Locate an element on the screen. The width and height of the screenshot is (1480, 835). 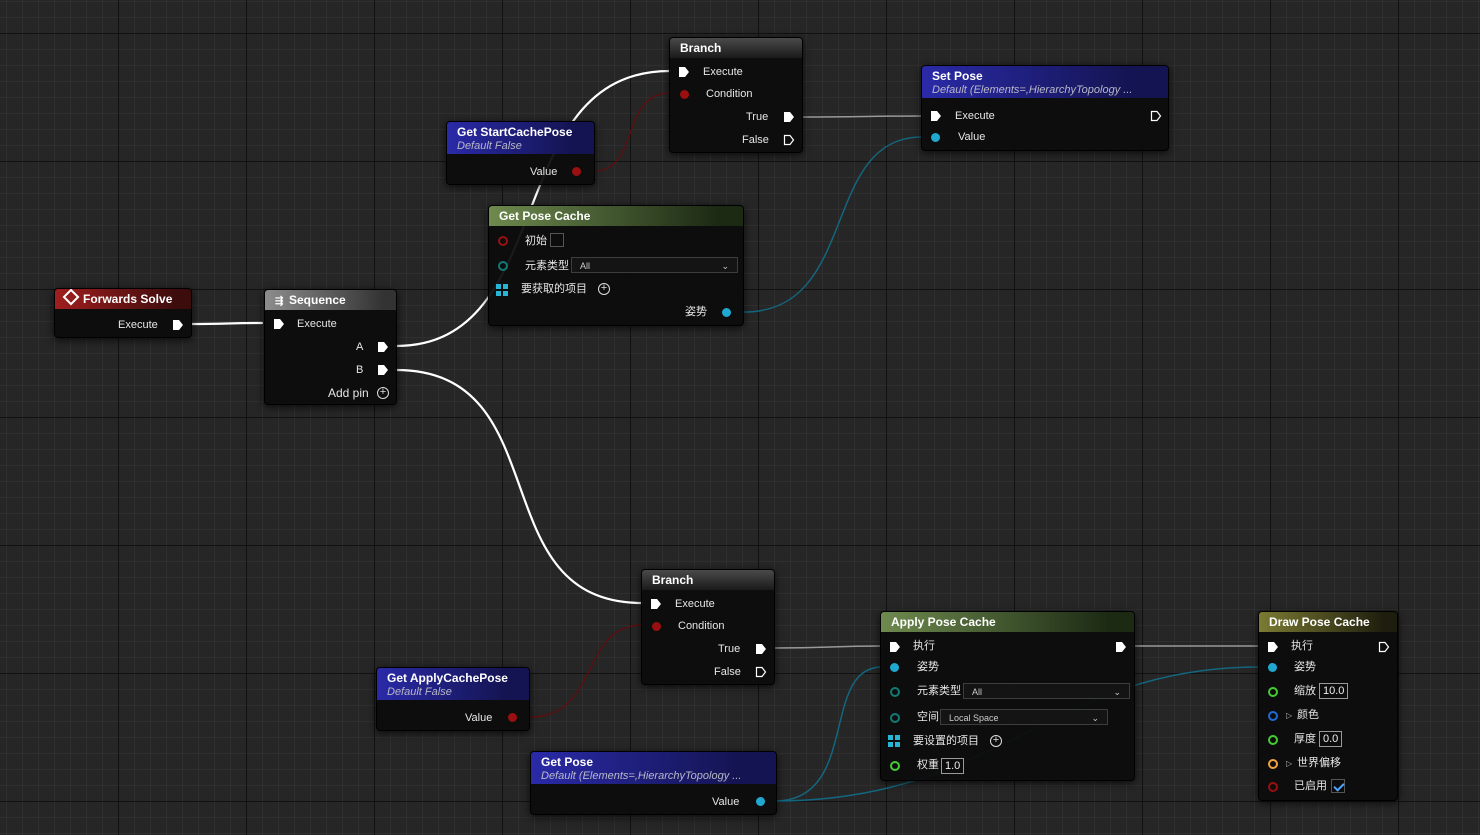
node-title: Apply Pose Cache is located at coordinates (943, 622).